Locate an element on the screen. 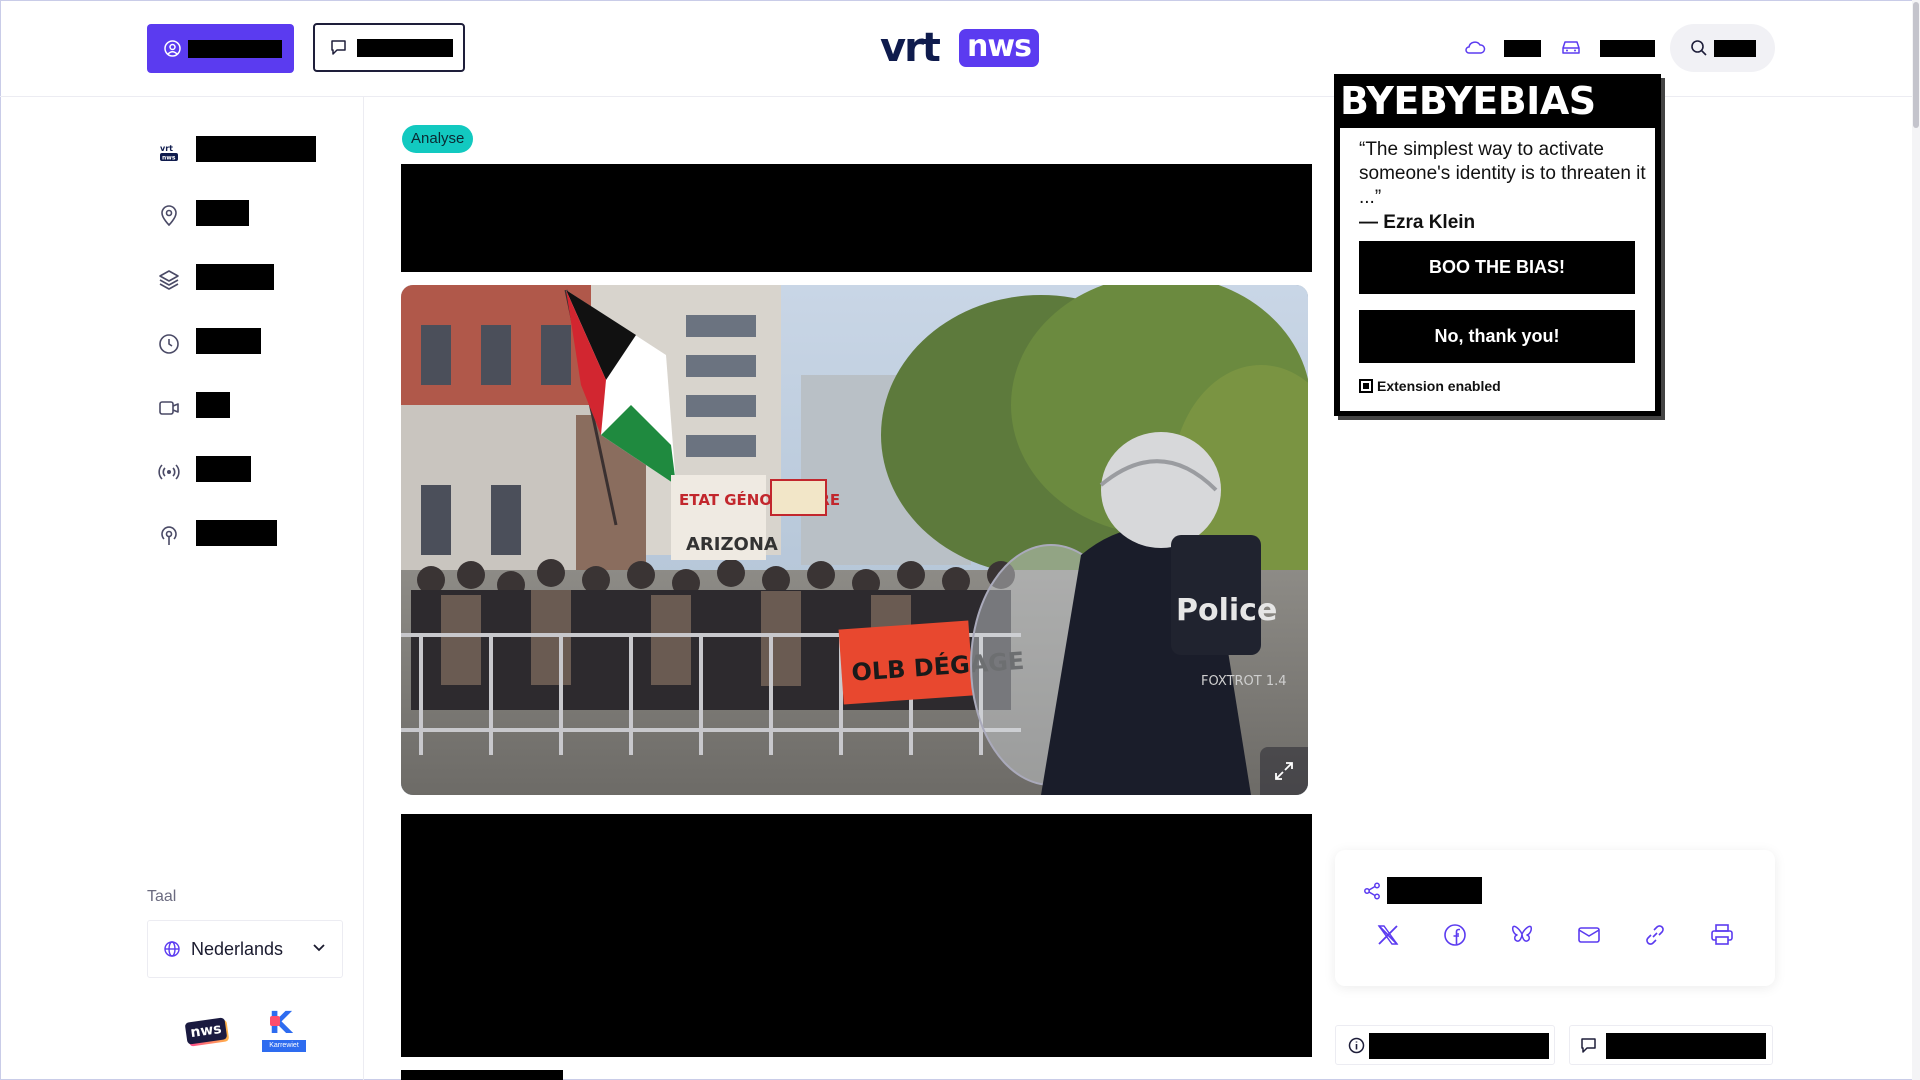 This screenshot has width=1920, height=1080. vrt-logo-text: vrt is located at coordinates (910, 48).